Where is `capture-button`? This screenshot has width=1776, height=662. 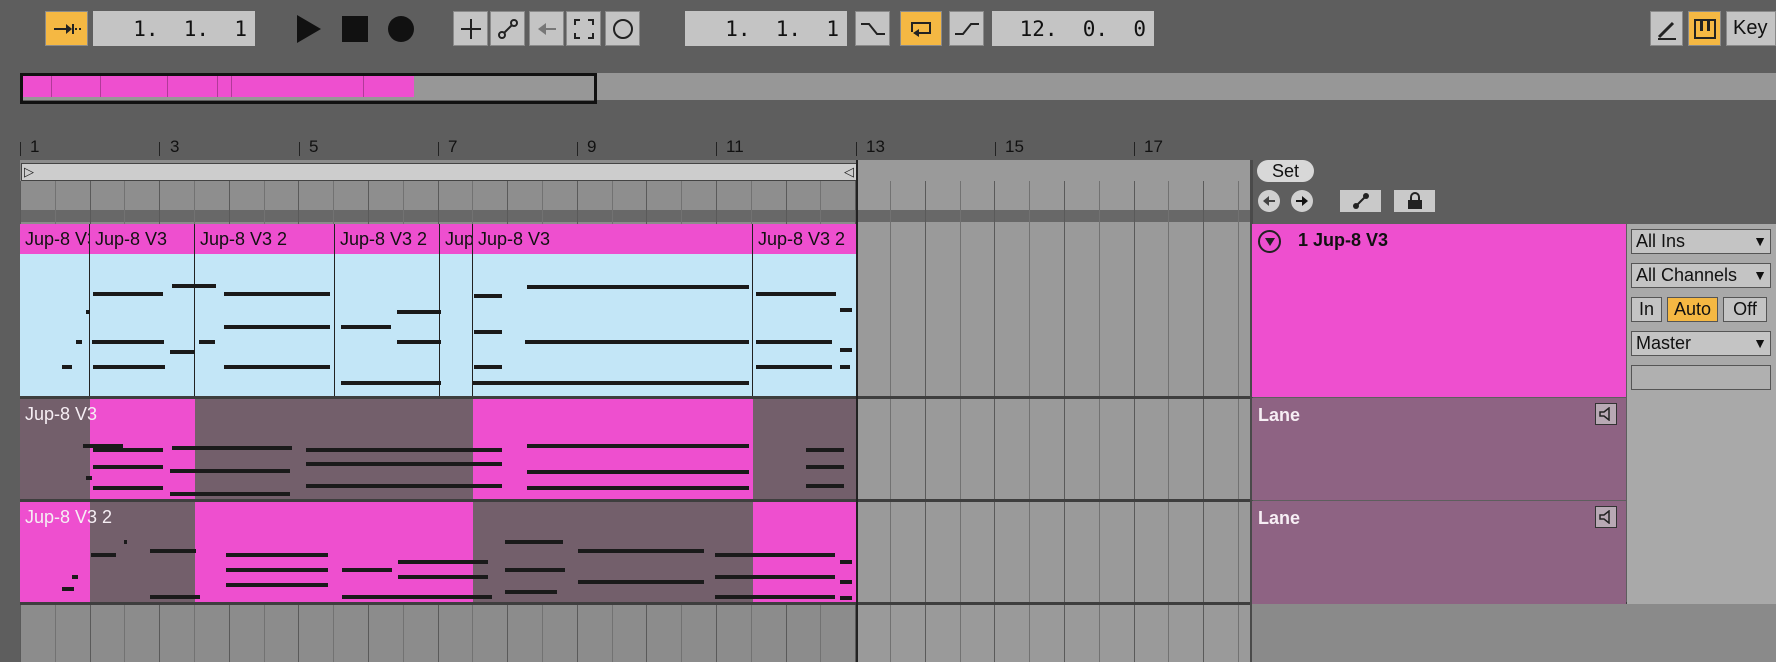 capture-button is located at coordinates (583, 28).